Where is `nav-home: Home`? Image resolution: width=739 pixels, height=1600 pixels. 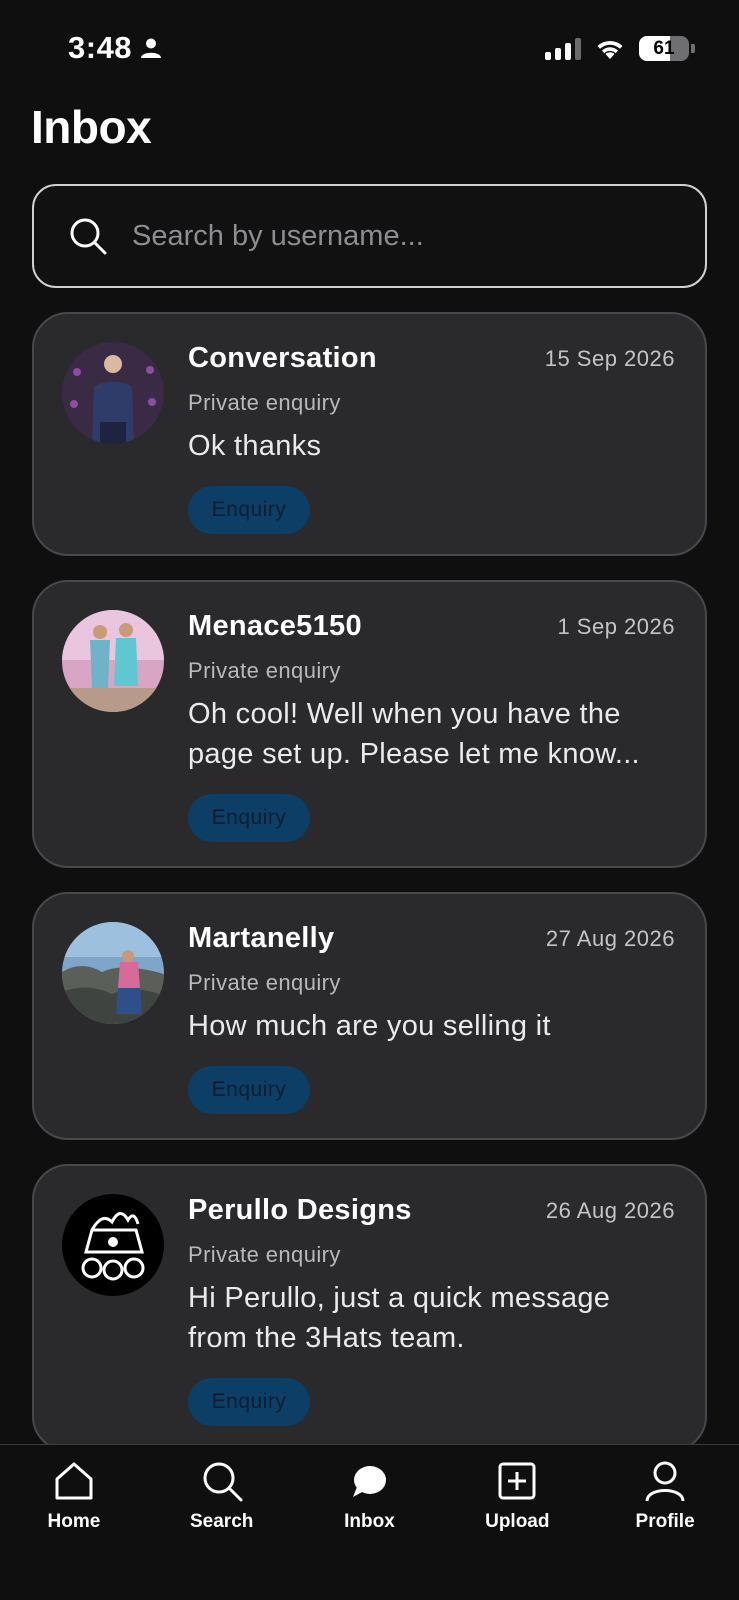
nav-home: Home is located at coordinates (74, 1522).